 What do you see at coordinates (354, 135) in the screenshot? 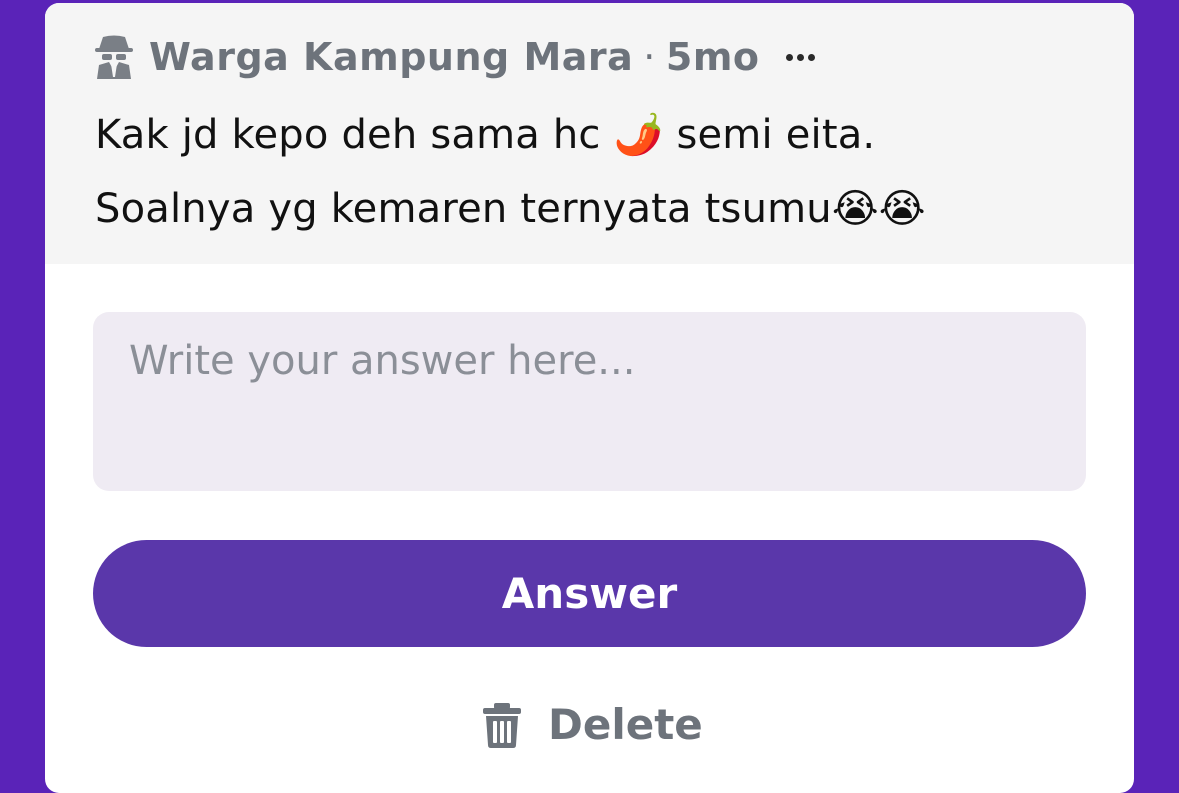
I see `question-line-1-start: Kak jd kepo deh sama hc` at bounding box center [354, 135].